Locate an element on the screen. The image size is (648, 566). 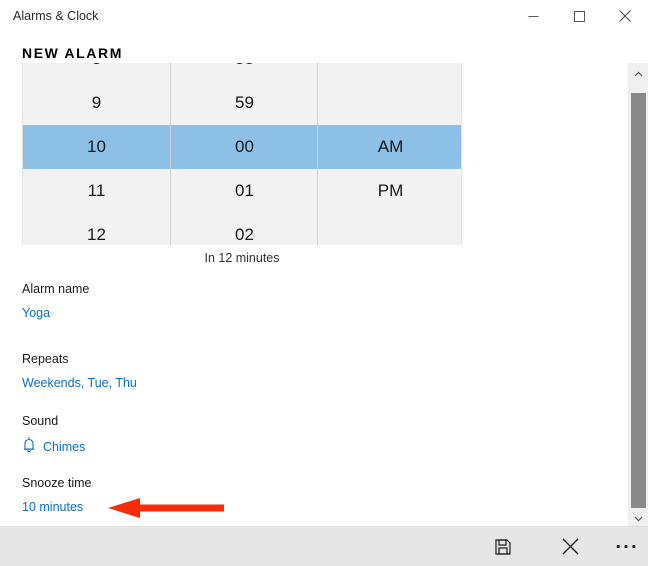
repeats-value: Weekends, Tue, Thu is located at coordinates (79, 383).